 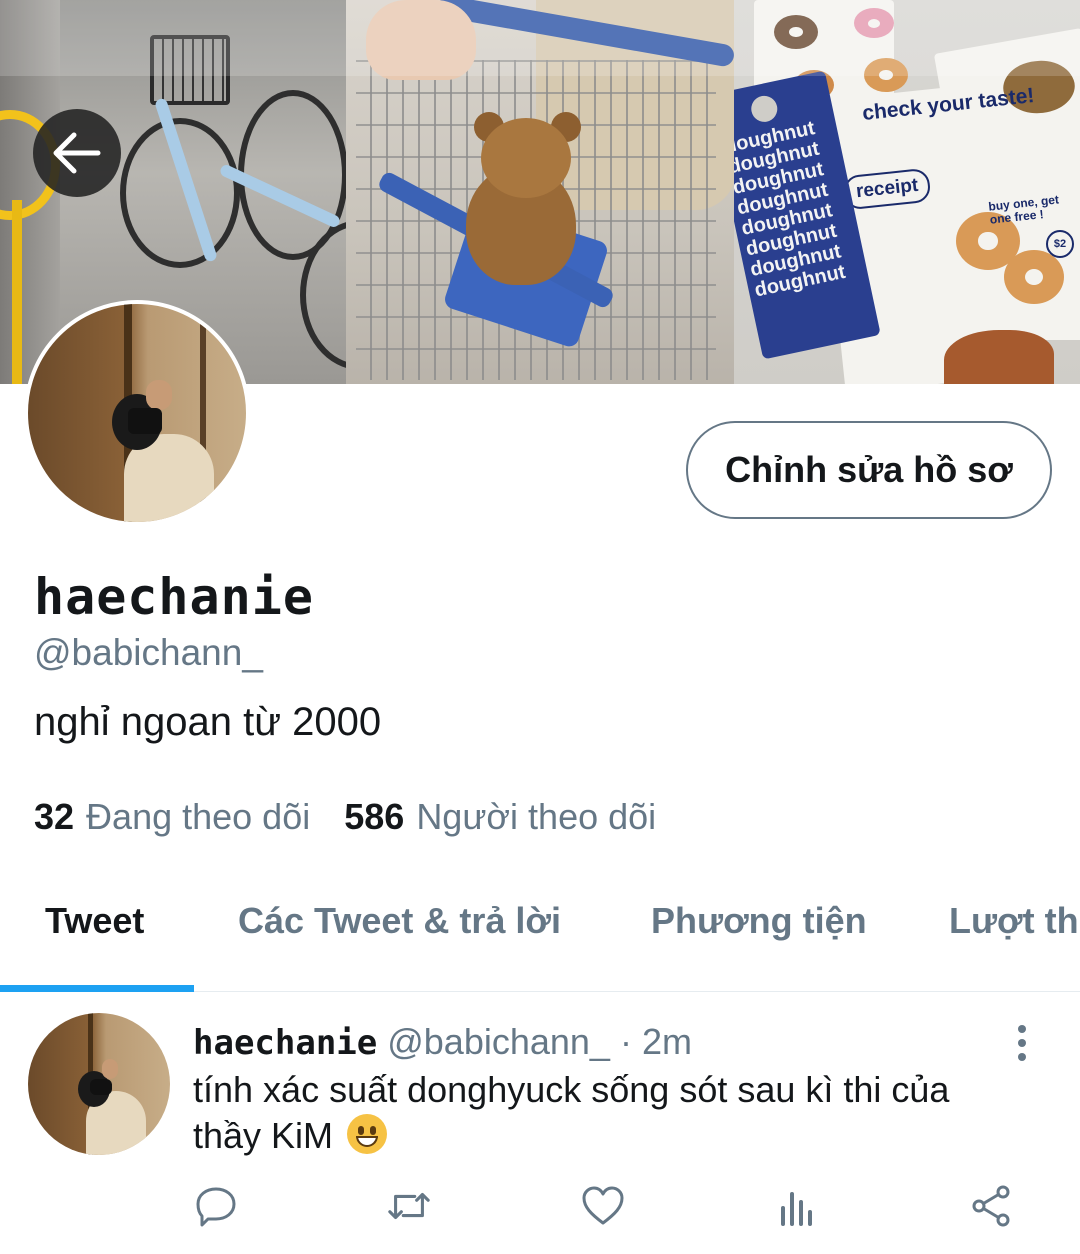 I want to click on followers-count: 586, so click(x=374, y=816).